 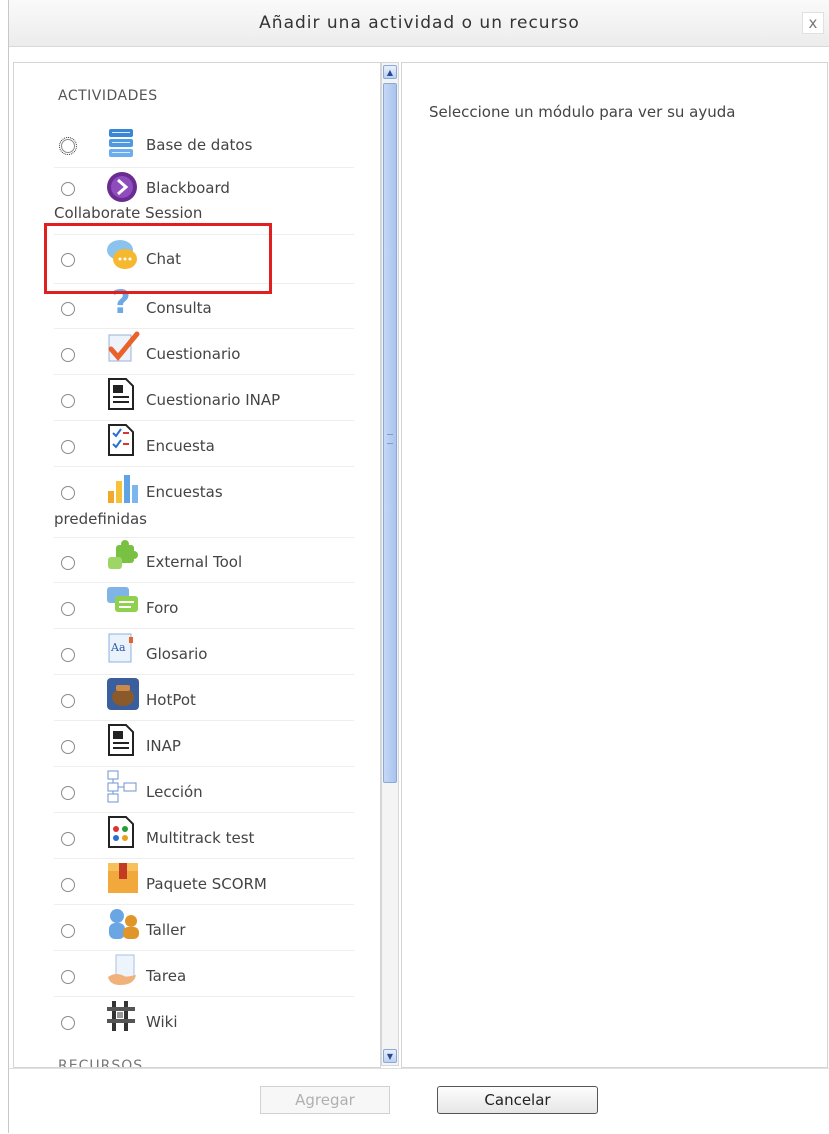 What do you see at coordinates (121, 786) in the screenshot?
I see `lesson-icon` at bounding box center [121, 786].